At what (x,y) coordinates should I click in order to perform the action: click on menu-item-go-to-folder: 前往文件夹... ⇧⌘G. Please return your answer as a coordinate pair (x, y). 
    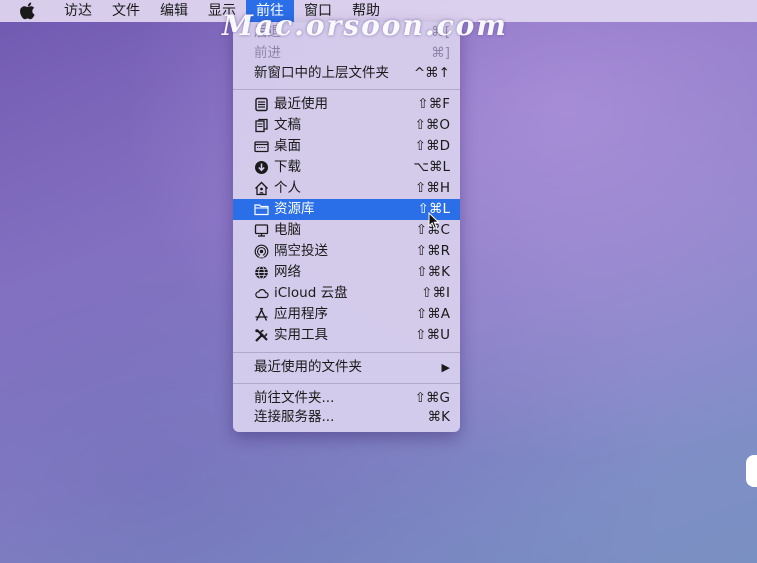
    Looking at the image, I should click on (346, 398).